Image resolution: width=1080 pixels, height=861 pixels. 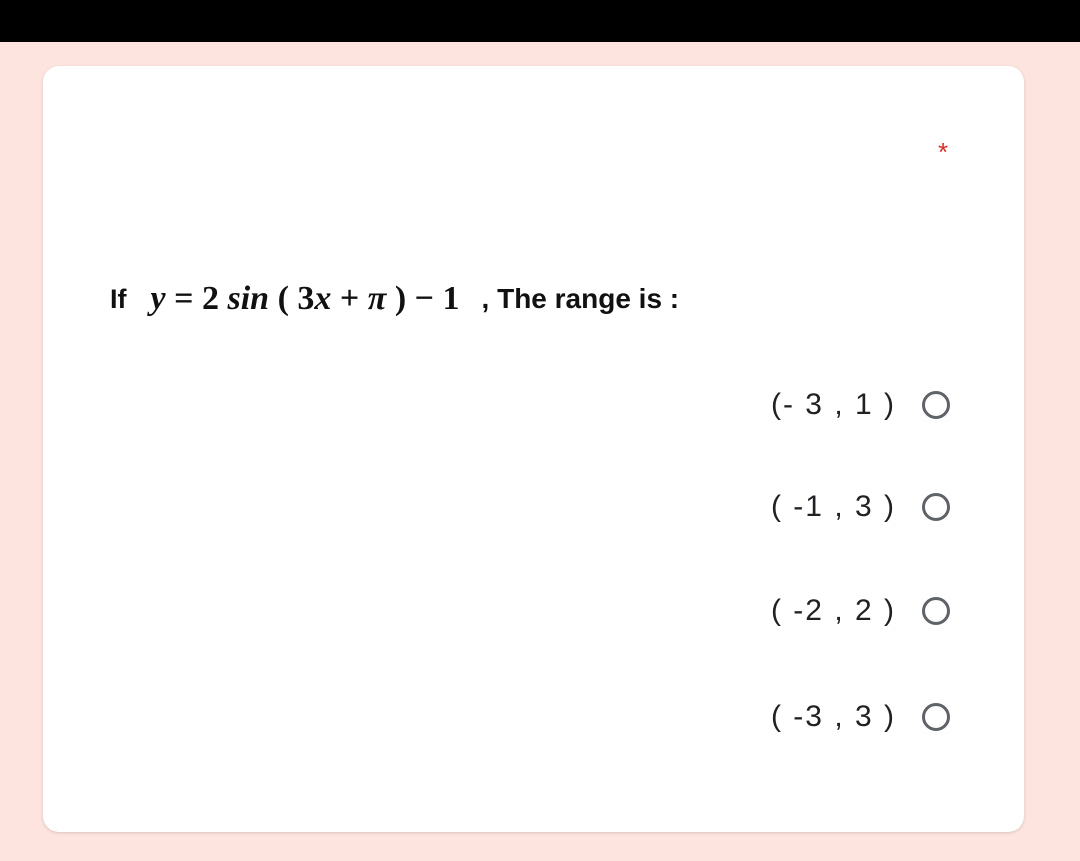 I want to click on option-label: ( -1 , 3 ), so click(x=833, y=506).